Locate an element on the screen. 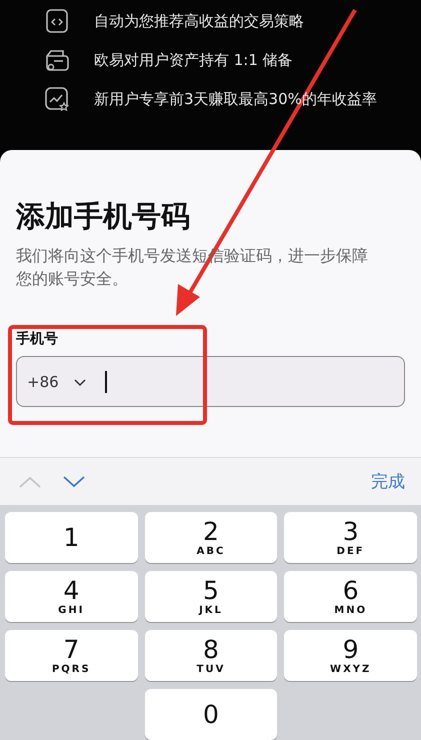  done-button: 完成 is located at coordinates (388, 481).